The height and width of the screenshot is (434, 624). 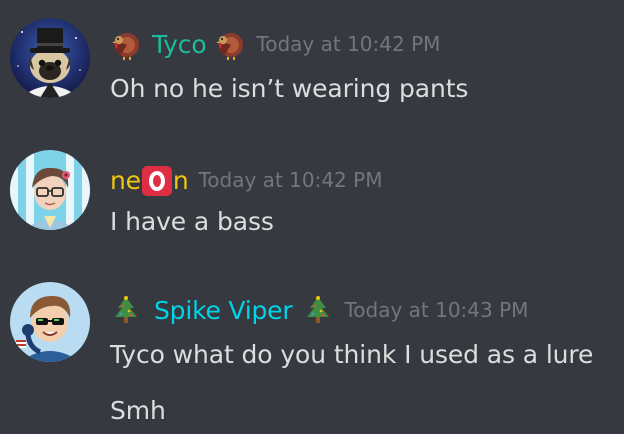 I want to click on username-tyco: Tyco, so click(x=179, y=44).